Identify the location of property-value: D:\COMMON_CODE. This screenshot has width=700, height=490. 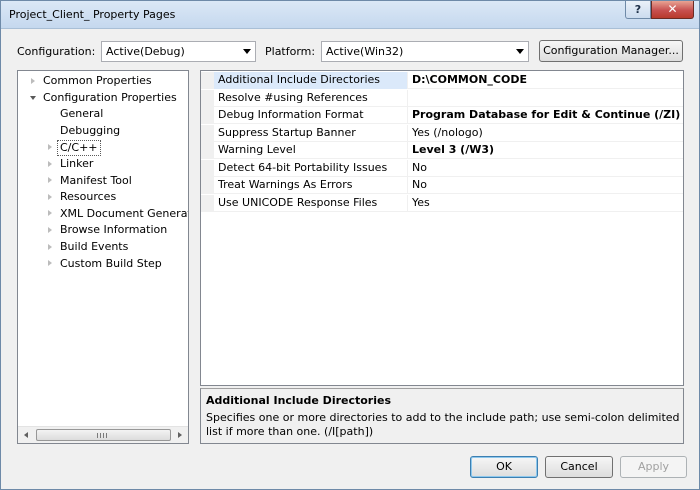
(545, 80).